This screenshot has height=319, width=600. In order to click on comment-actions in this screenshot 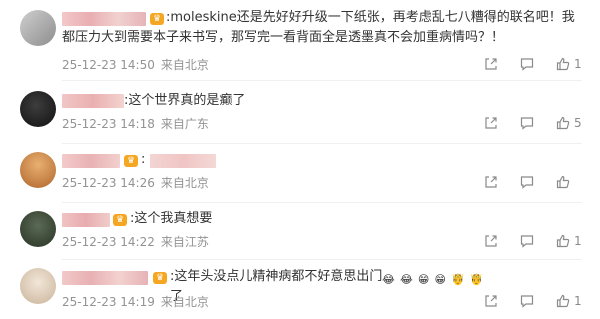, I will do `click(533, 182)`.